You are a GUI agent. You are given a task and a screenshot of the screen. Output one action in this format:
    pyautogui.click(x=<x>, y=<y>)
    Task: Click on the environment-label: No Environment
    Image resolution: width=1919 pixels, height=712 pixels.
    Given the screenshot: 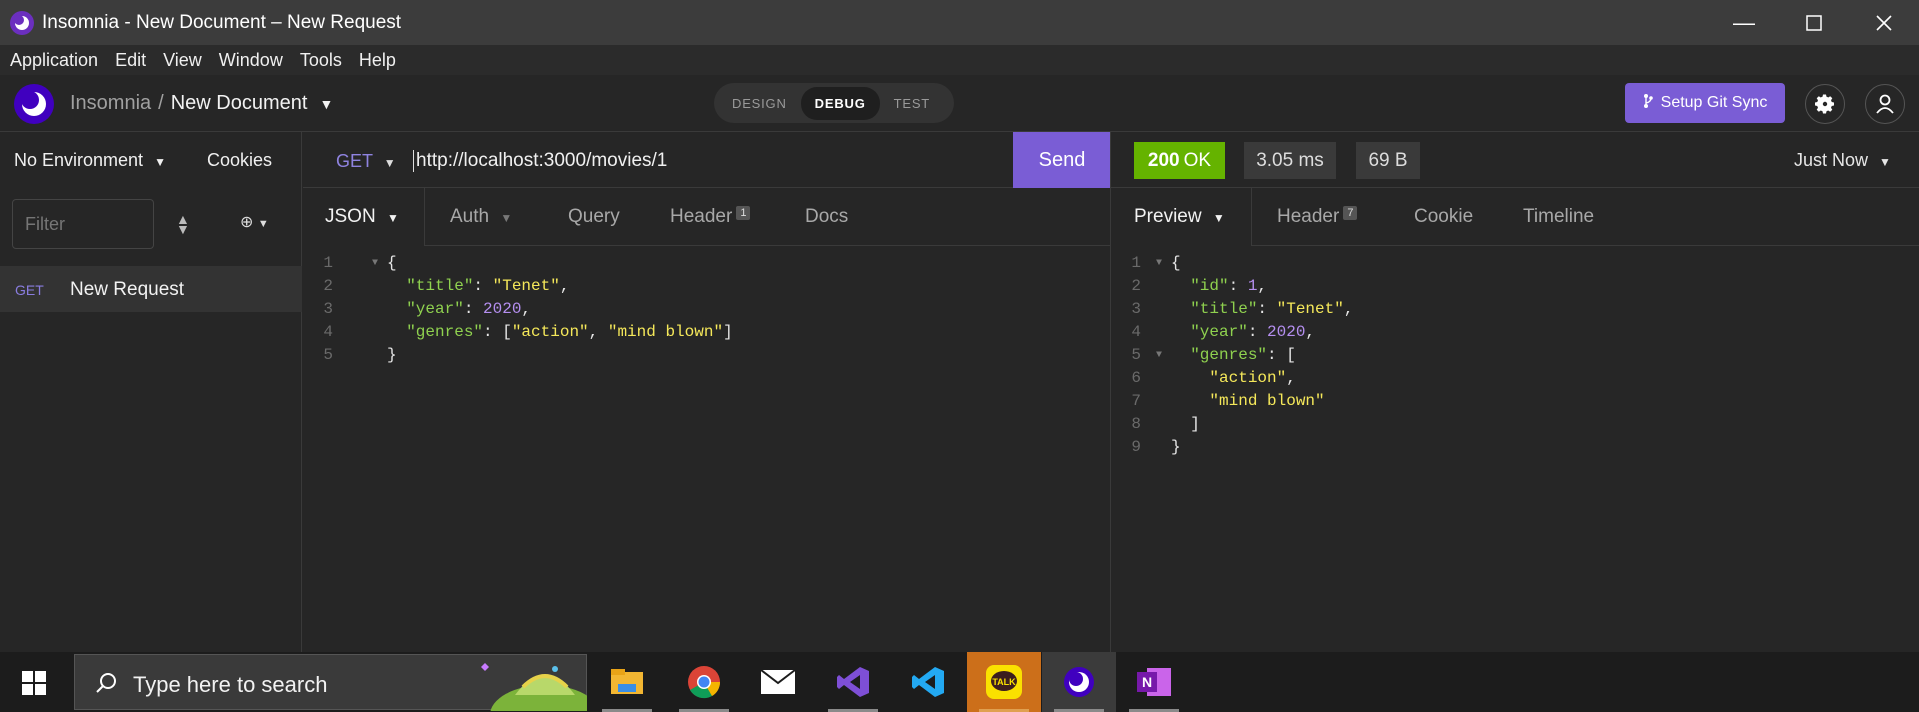 What is the action you would take?
    pyautogui.click(x=79, y=160)
    